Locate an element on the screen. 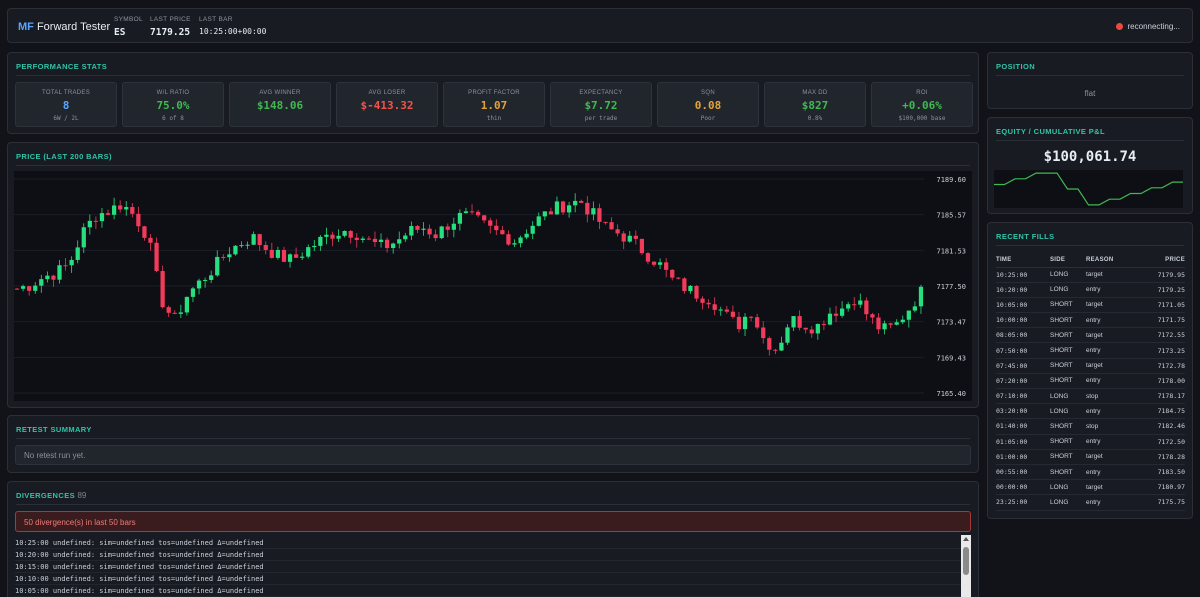 This screenshot has width=1200, height=597. fill-price: 7178.28 is located at coordinates (1161, 457).